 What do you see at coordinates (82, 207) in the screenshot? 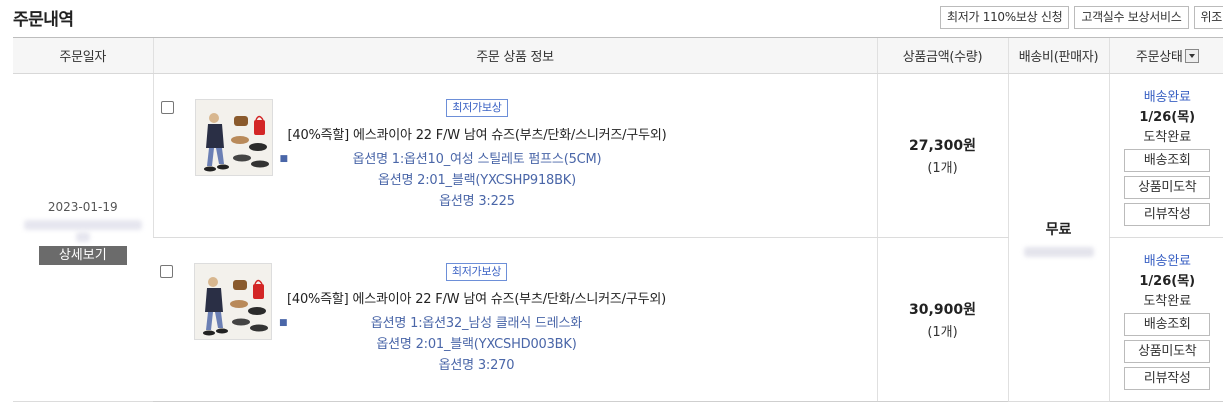
I see `order-date: 2023-01-19` at bounding box center [82, 207].